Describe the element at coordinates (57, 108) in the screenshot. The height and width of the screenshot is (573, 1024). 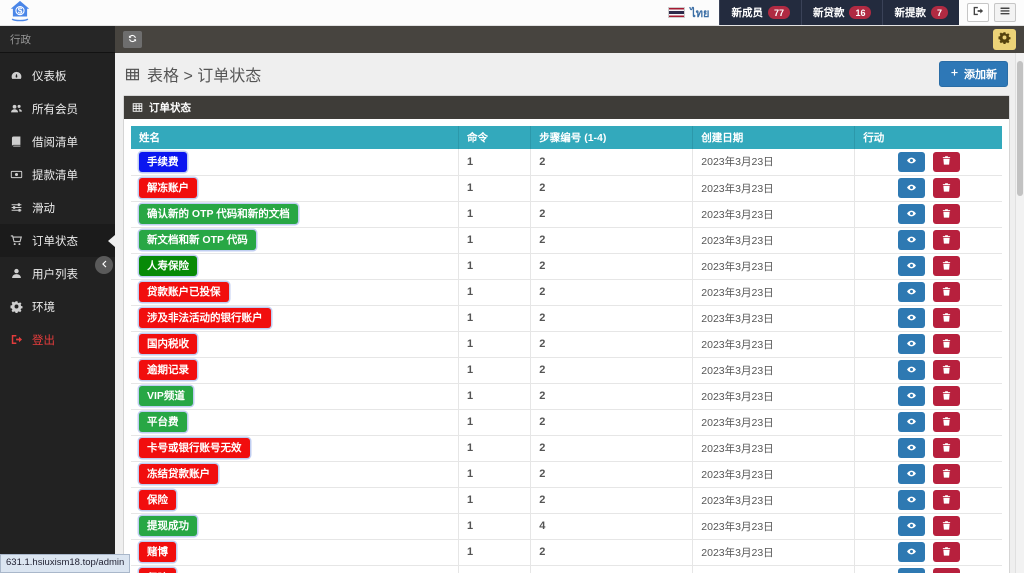
I see `sidebar-item-members: 所有会员` at that location.